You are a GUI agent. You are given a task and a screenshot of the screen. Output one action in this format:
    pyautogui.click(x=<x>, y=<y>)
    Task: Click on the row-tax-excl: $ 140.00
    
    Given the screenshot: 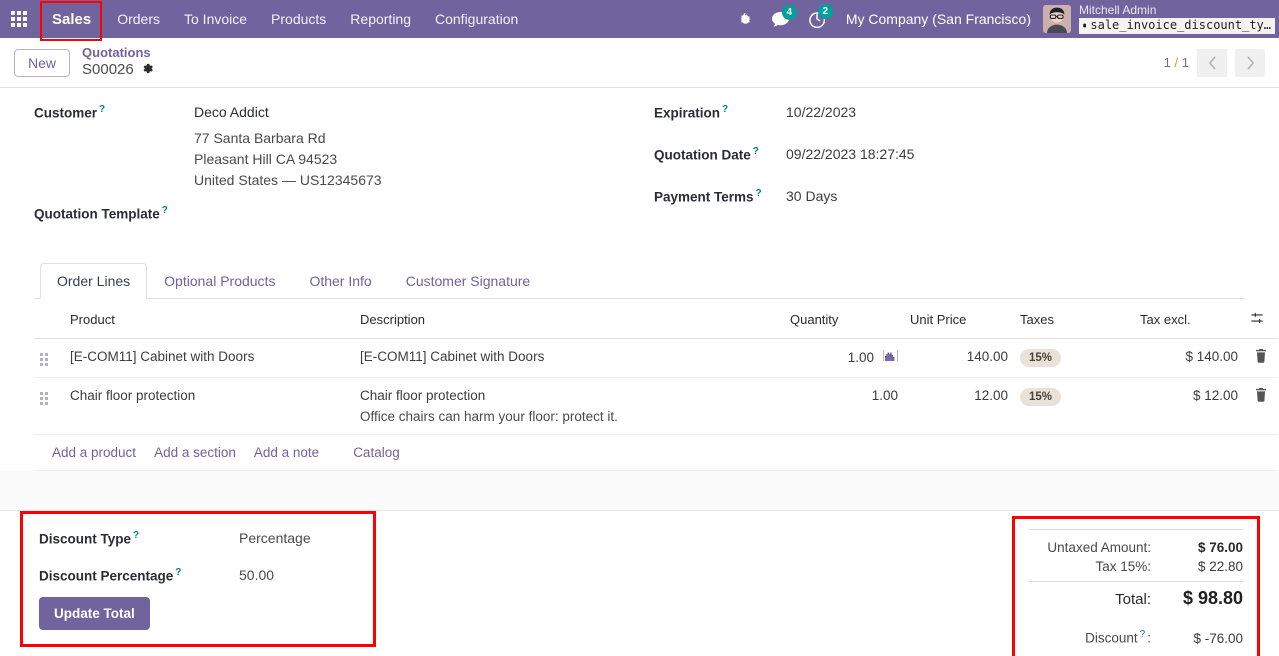 What is the action you would take?
    pyautogui.click(x=1189, y=358)
    